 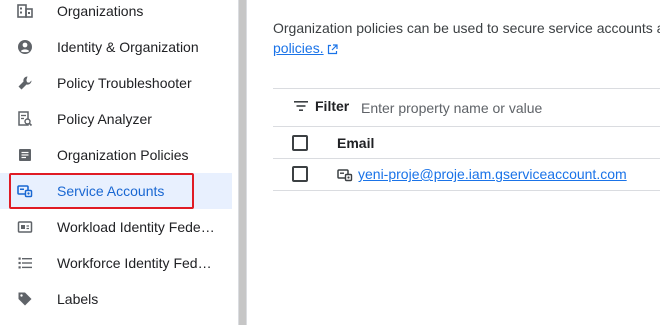 What do you see at coordinates (25, 83) in the screenshot?
I see `wrench-icon` at bounding box center [25, 83].